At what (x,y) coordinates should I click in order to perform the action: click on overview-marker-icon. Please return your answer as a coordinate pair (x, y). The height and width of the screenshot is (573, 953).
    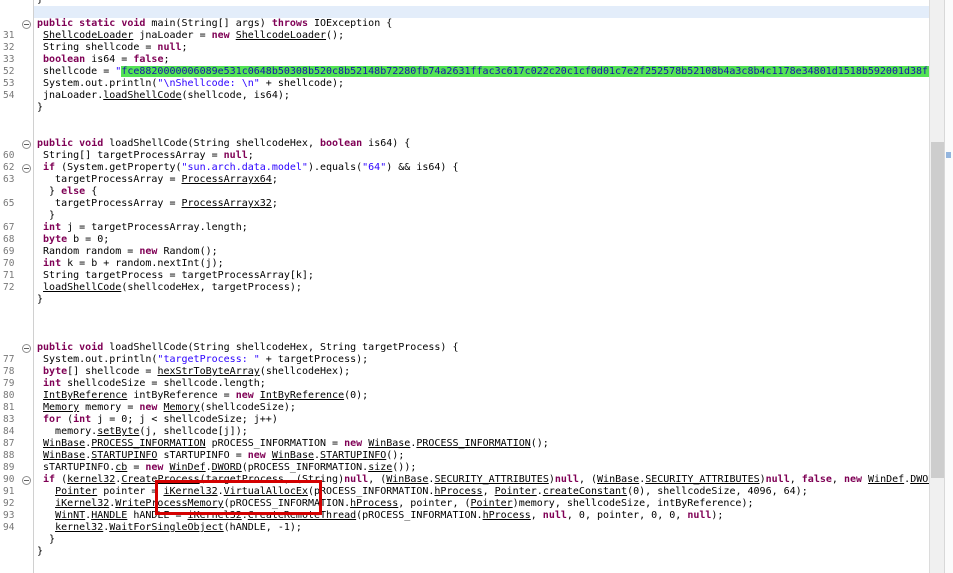
    Looking at the image, I should click on (948, 155).